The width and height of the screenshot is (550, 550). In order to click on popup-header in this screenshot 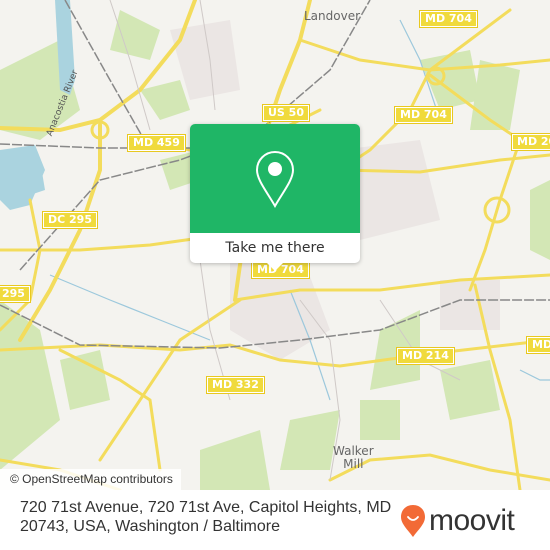, I will do `click(275, 178)`.